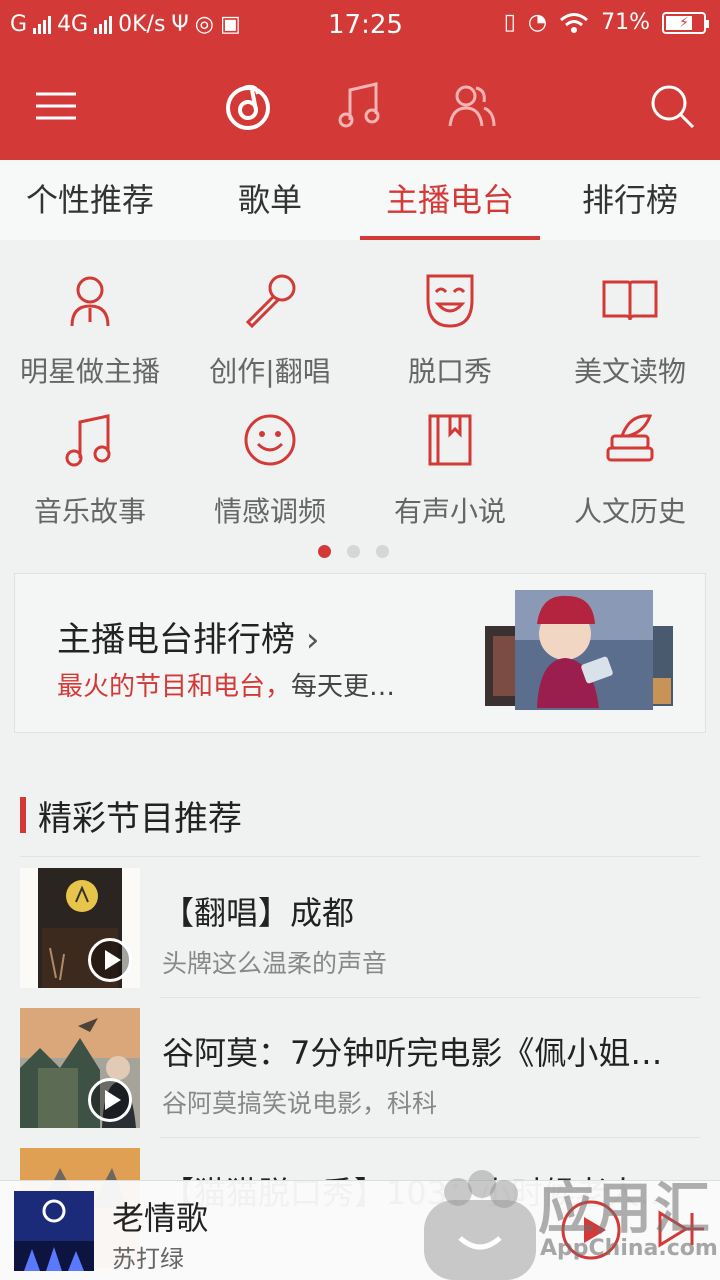 The width and height of the screenshot is (720, 1280). I want to click on category-label: 美文读物, so click(629, 371).